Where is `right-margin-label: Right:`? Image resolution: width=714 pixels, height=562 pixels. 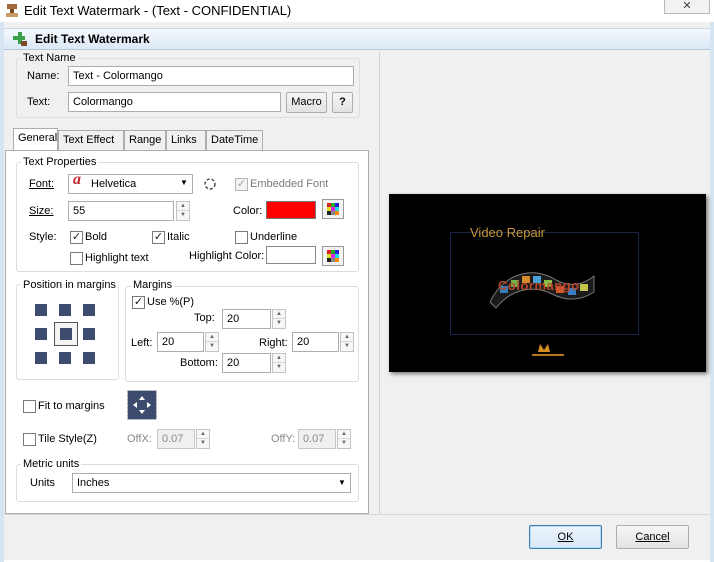
right-margin-label: Right: is located at coordinates (273, 343).